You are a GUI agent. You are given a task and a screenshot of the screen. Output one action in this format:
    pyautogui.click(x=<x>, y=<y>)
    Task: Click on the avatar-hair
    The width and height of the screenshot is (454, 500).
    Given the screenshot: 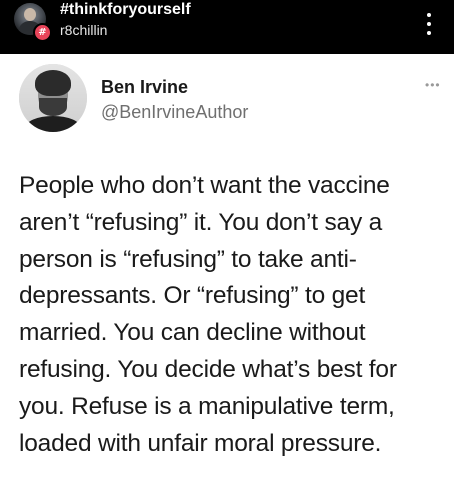 What is the action you would take?
    pyautogui.click(x=53, y=83)
    